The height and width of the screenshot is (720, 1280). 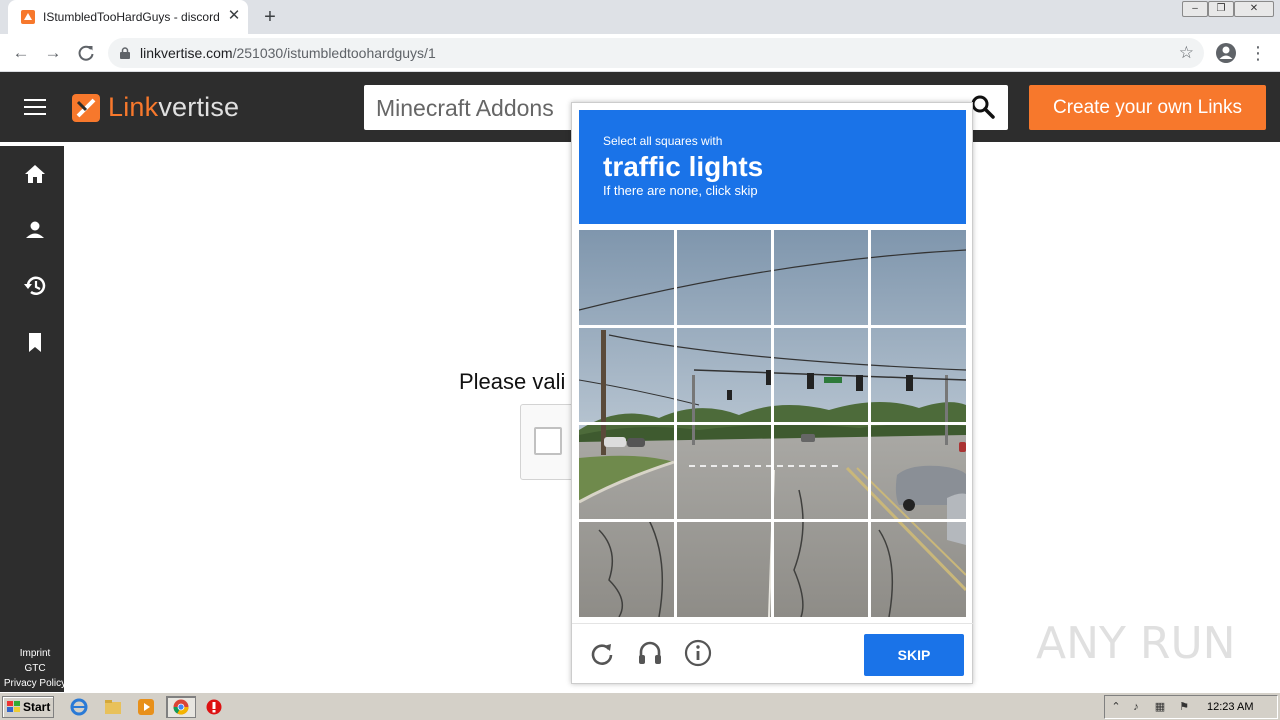 I want to click on system-tray: ⌃ ♪ ▦ ⚑ 12:23 AM, so click(x=1191, y=707).